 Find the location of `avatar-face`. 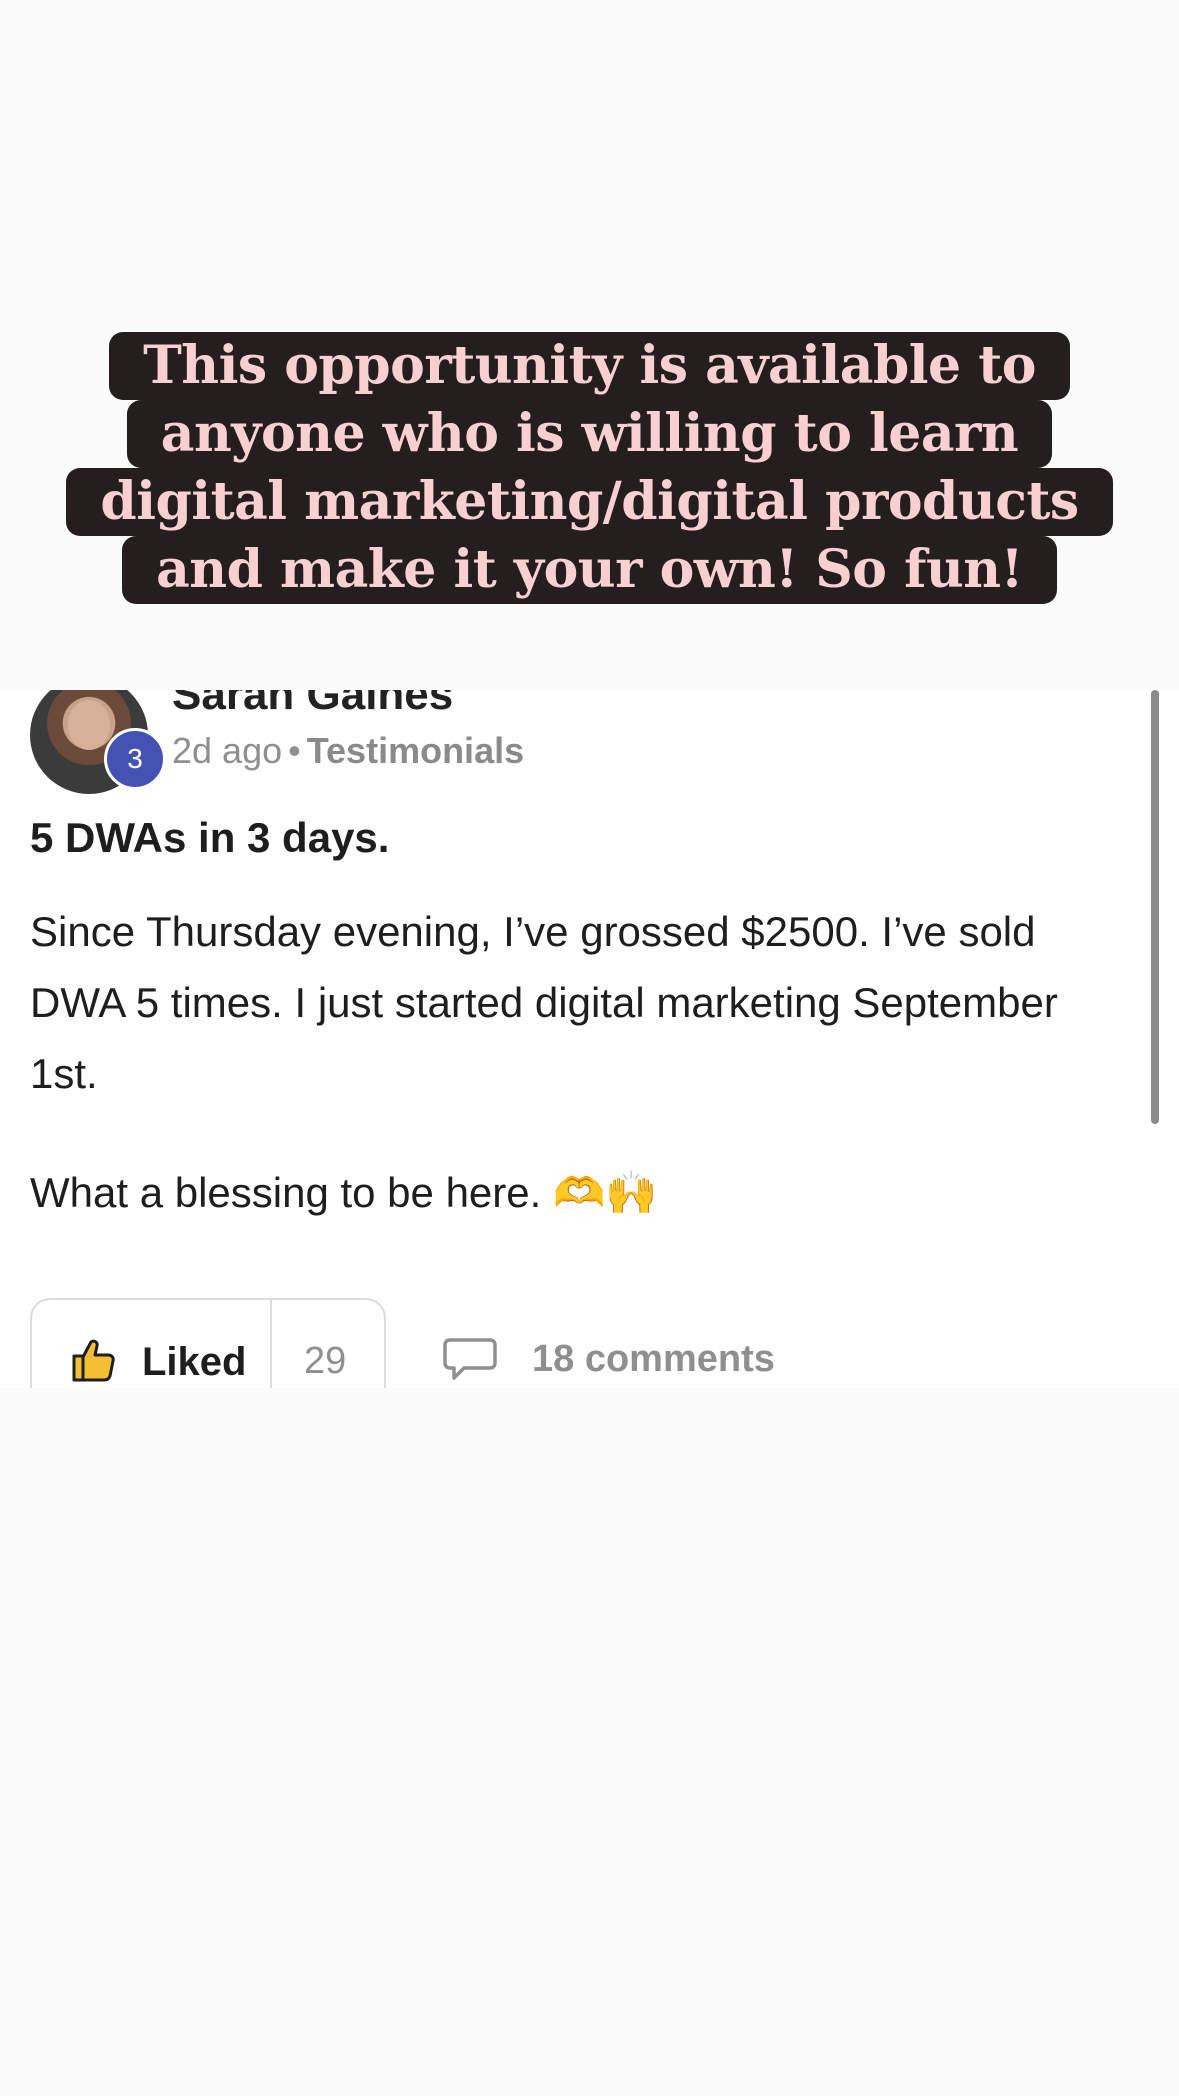

avatar-face is located at coordinates (89, 725).